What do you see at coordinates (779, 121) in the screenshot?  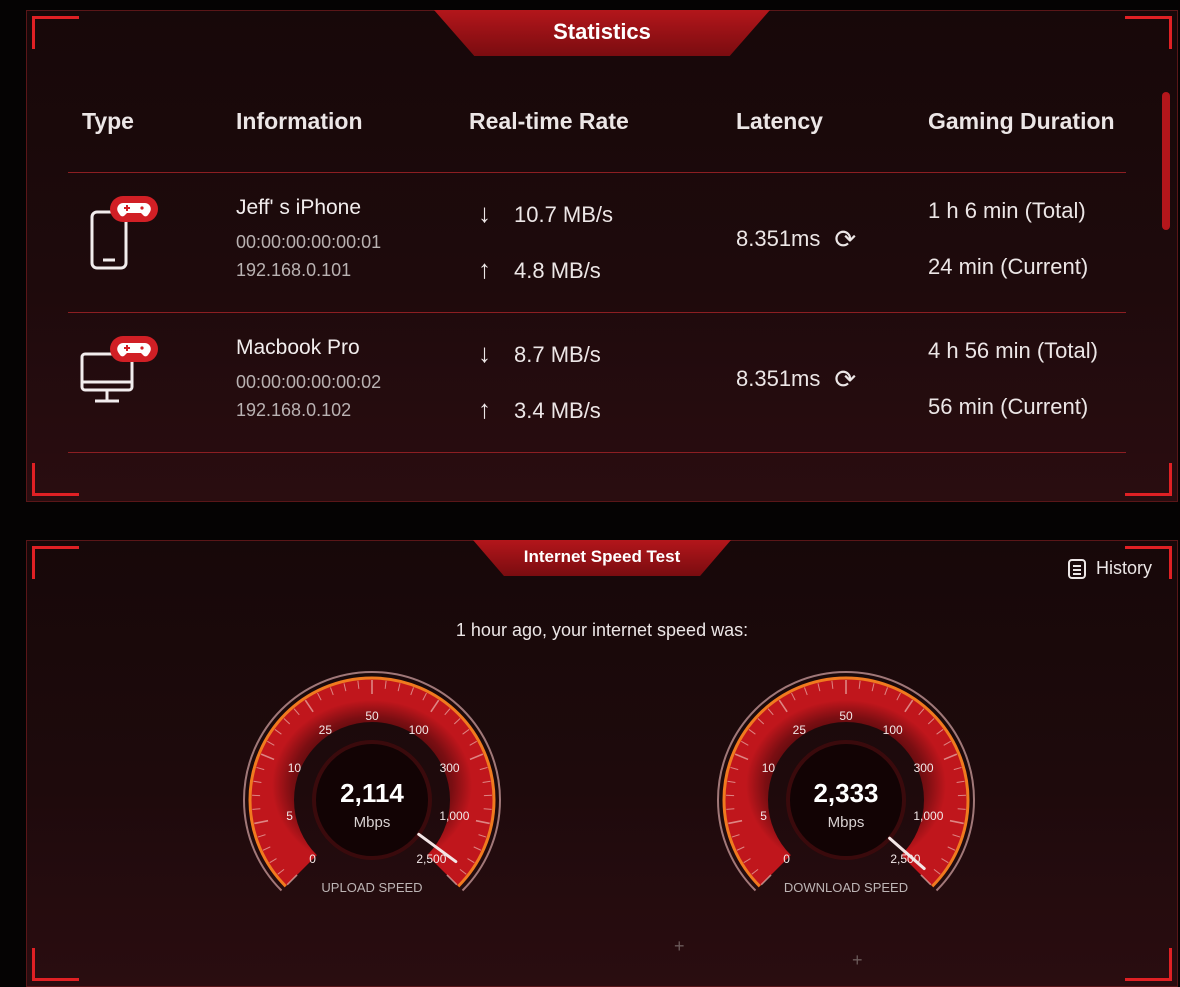 I see `column-header-latency: Latency` at bounding box center [779, 121].